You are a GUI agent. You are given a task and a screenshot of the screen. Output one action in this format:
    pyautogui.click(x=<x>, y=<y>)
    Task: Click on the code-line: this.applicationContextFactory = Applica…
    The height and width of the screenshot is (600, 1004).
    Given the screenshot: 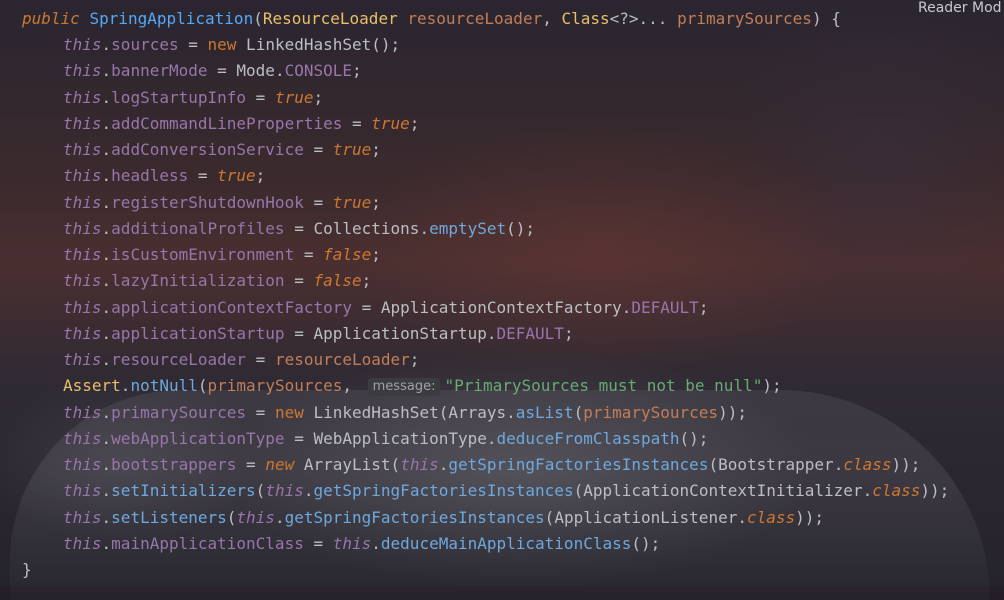 What is the action you would take?
    pyautogui.click(x=385, y=308)
    